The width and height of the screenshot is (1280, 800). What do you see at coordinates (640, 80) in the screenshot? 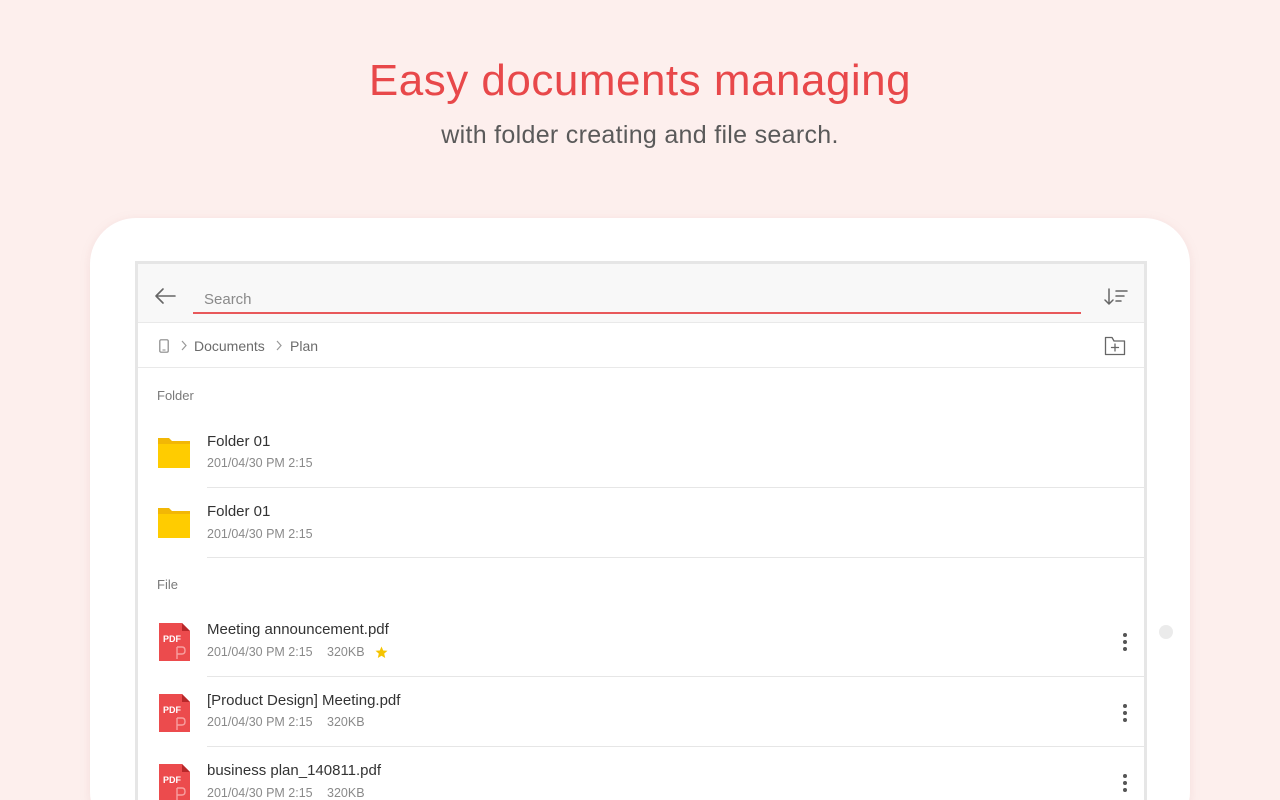
I see `hero-title: Easy documents managing` at bounding box center [640, 80].